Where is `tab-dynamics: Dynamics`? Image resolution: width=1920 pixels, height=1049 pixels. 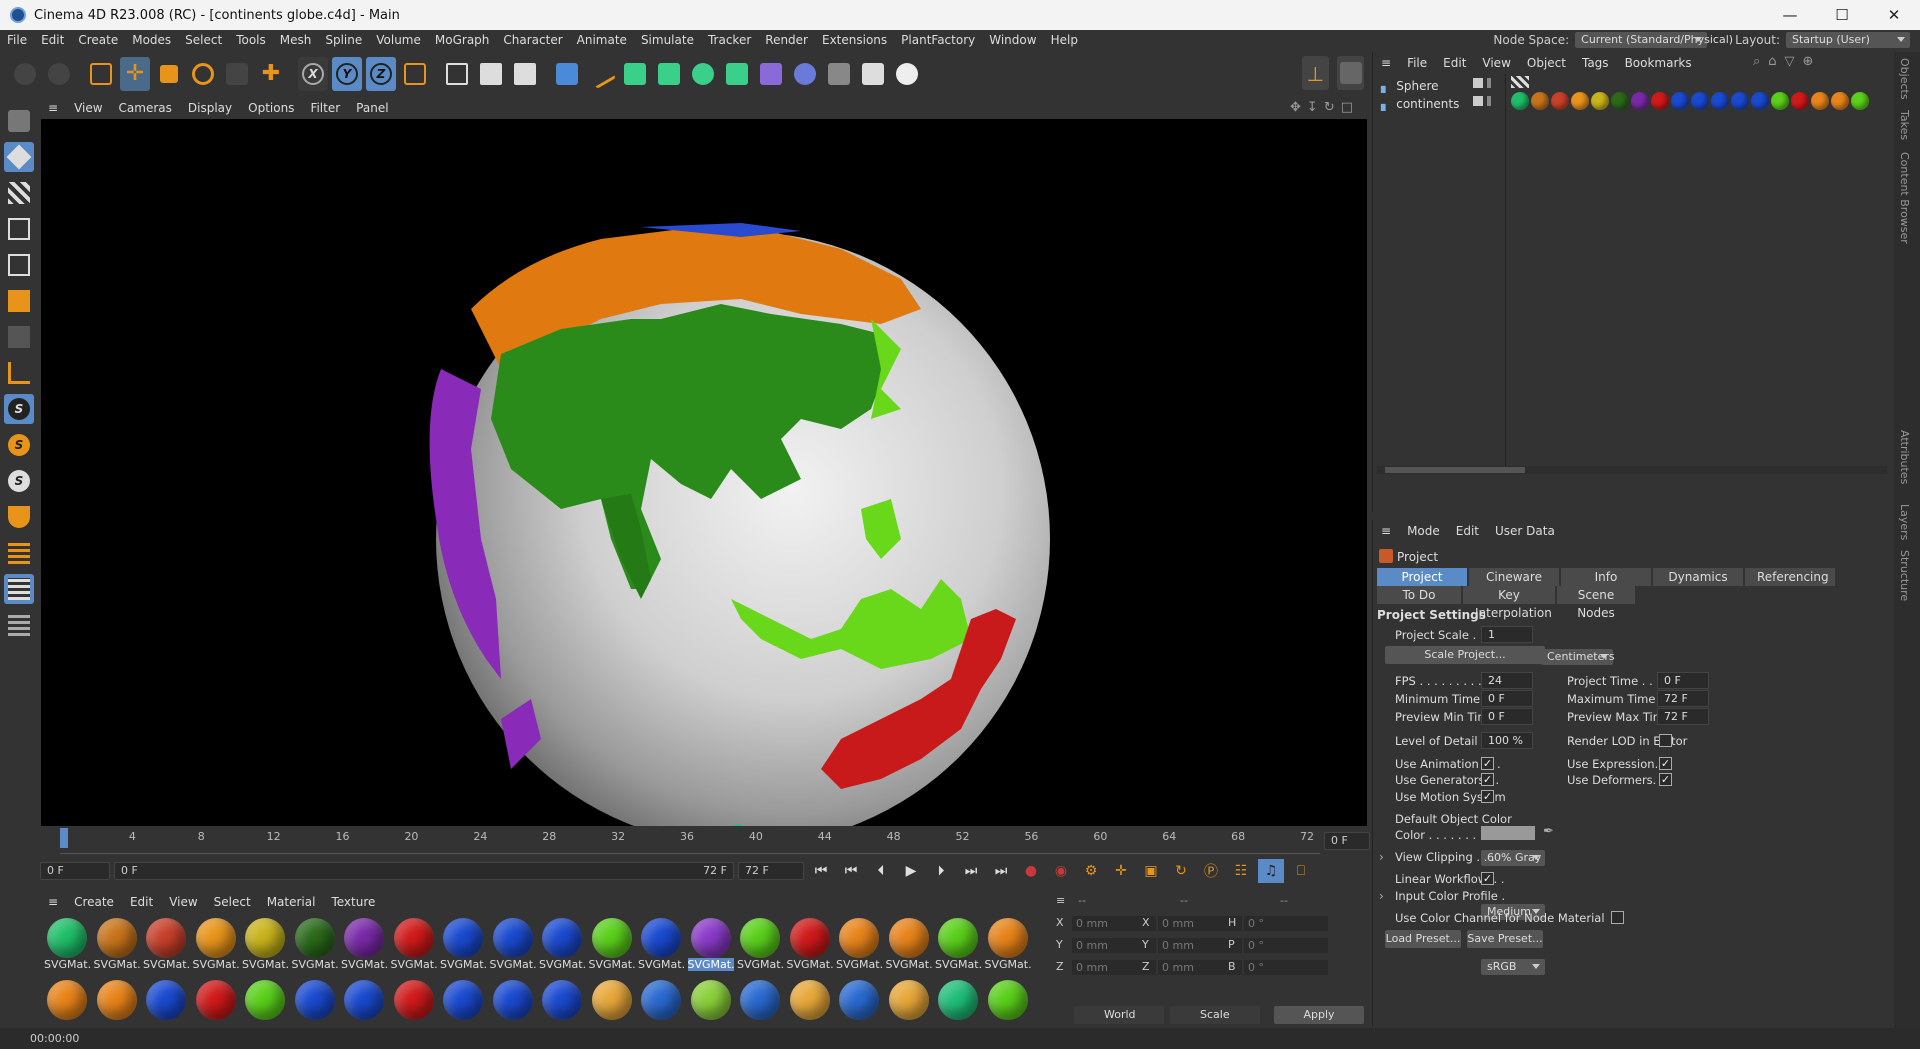 tab-dynamics: Dynamics is located at coordinates (1698, 577).